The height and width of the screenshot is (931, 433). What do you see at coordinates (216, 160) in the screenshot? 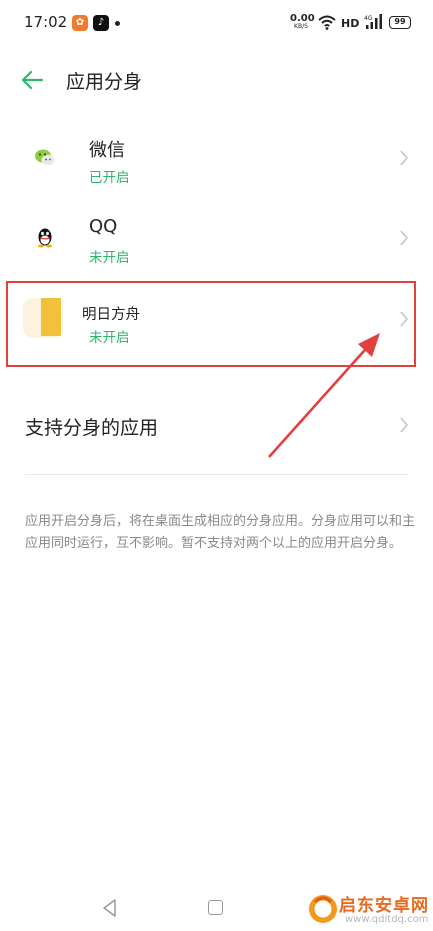
I see `app-row-wechat: 微信 已开启` at bounding box center [216, 160].